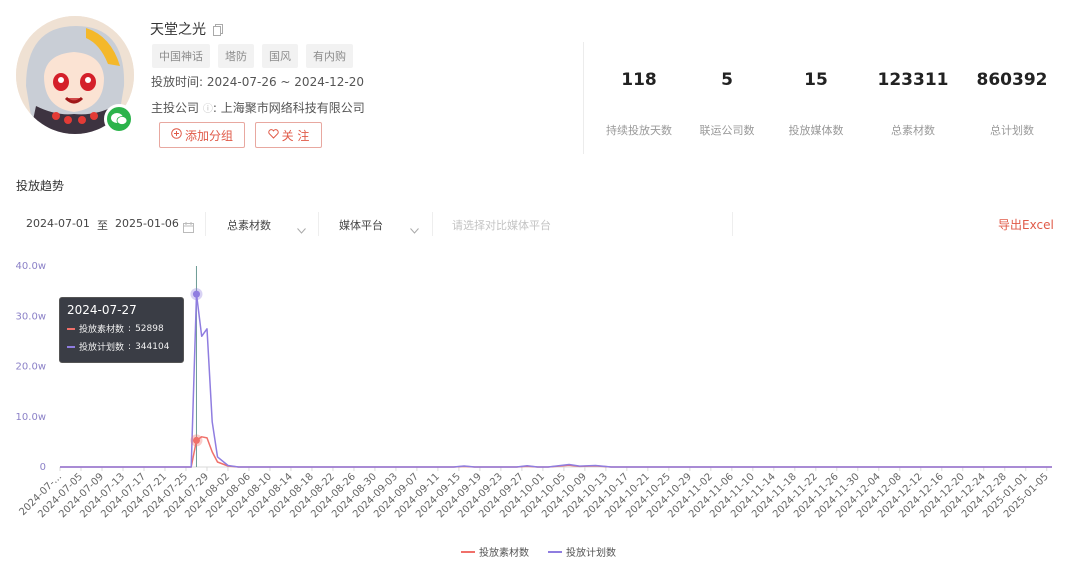 The width and height of the screenshot is (1080, 571). I want to click on legend-label: 投放素材数, so click(504, 553).